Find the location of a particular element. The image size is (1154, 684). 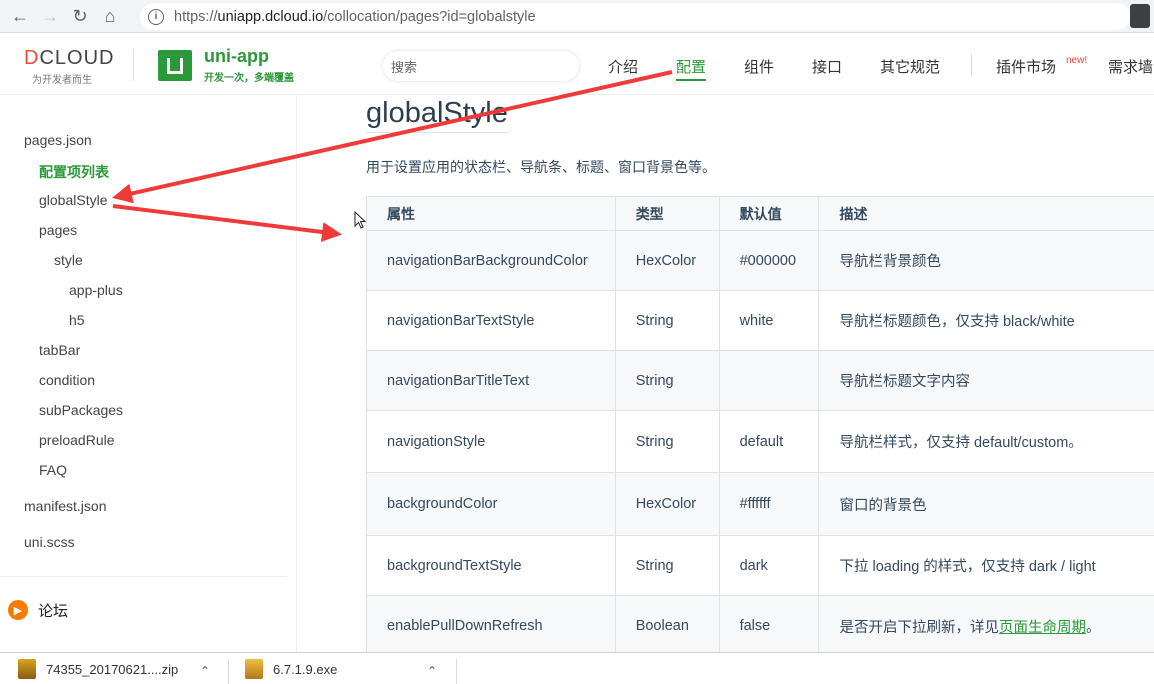

nav-other-specs: 其它规范 is located at coordinates (910, 66).